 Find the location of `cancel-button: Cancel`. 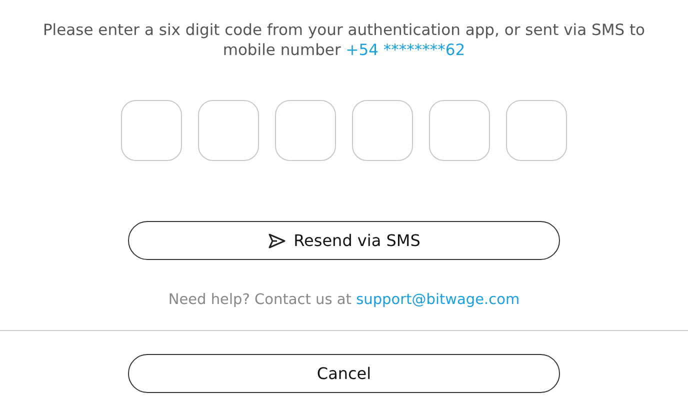

cancel-button: Cancel is located at coordinates (344, 373).